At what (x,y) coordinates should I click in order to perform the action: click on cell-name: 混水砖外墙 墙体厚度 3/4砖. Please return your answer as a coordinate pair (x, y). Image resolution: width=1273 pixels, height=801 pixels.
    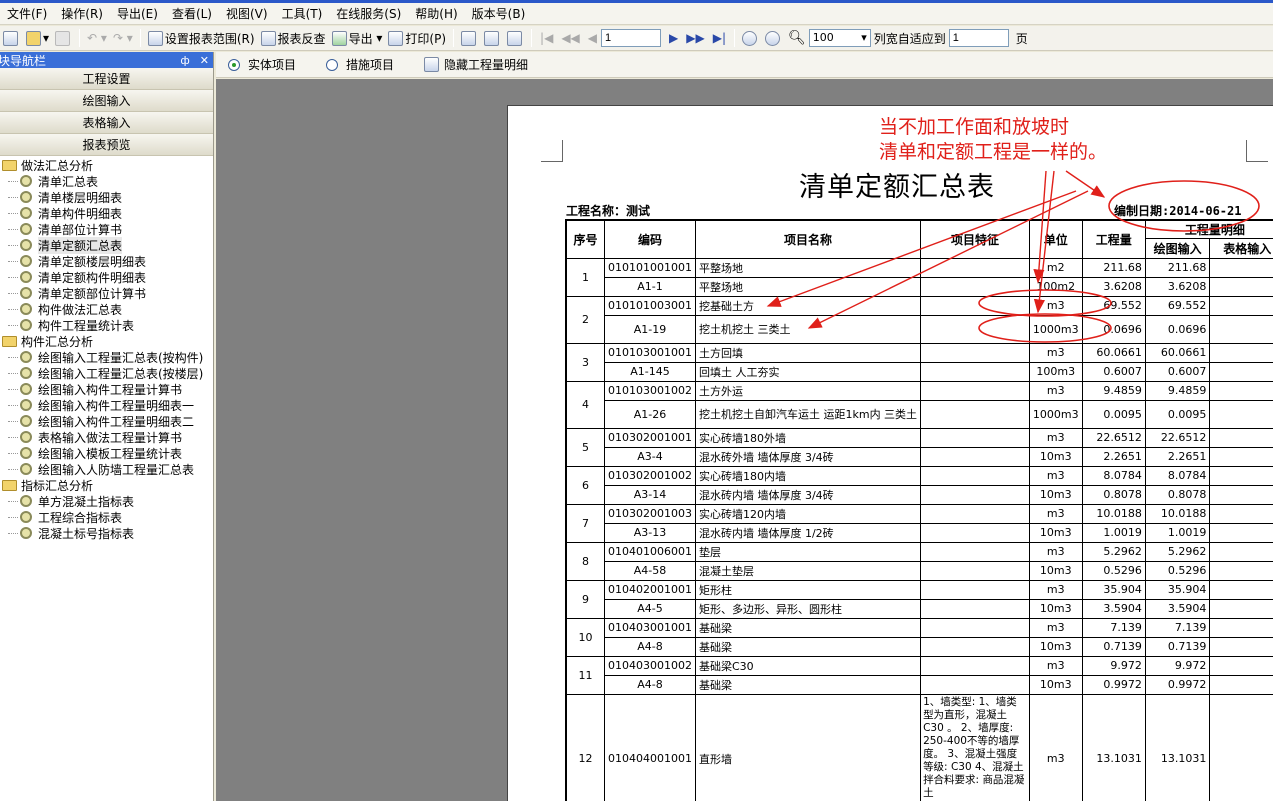
    Looking at the image, I should click on (808, 456).